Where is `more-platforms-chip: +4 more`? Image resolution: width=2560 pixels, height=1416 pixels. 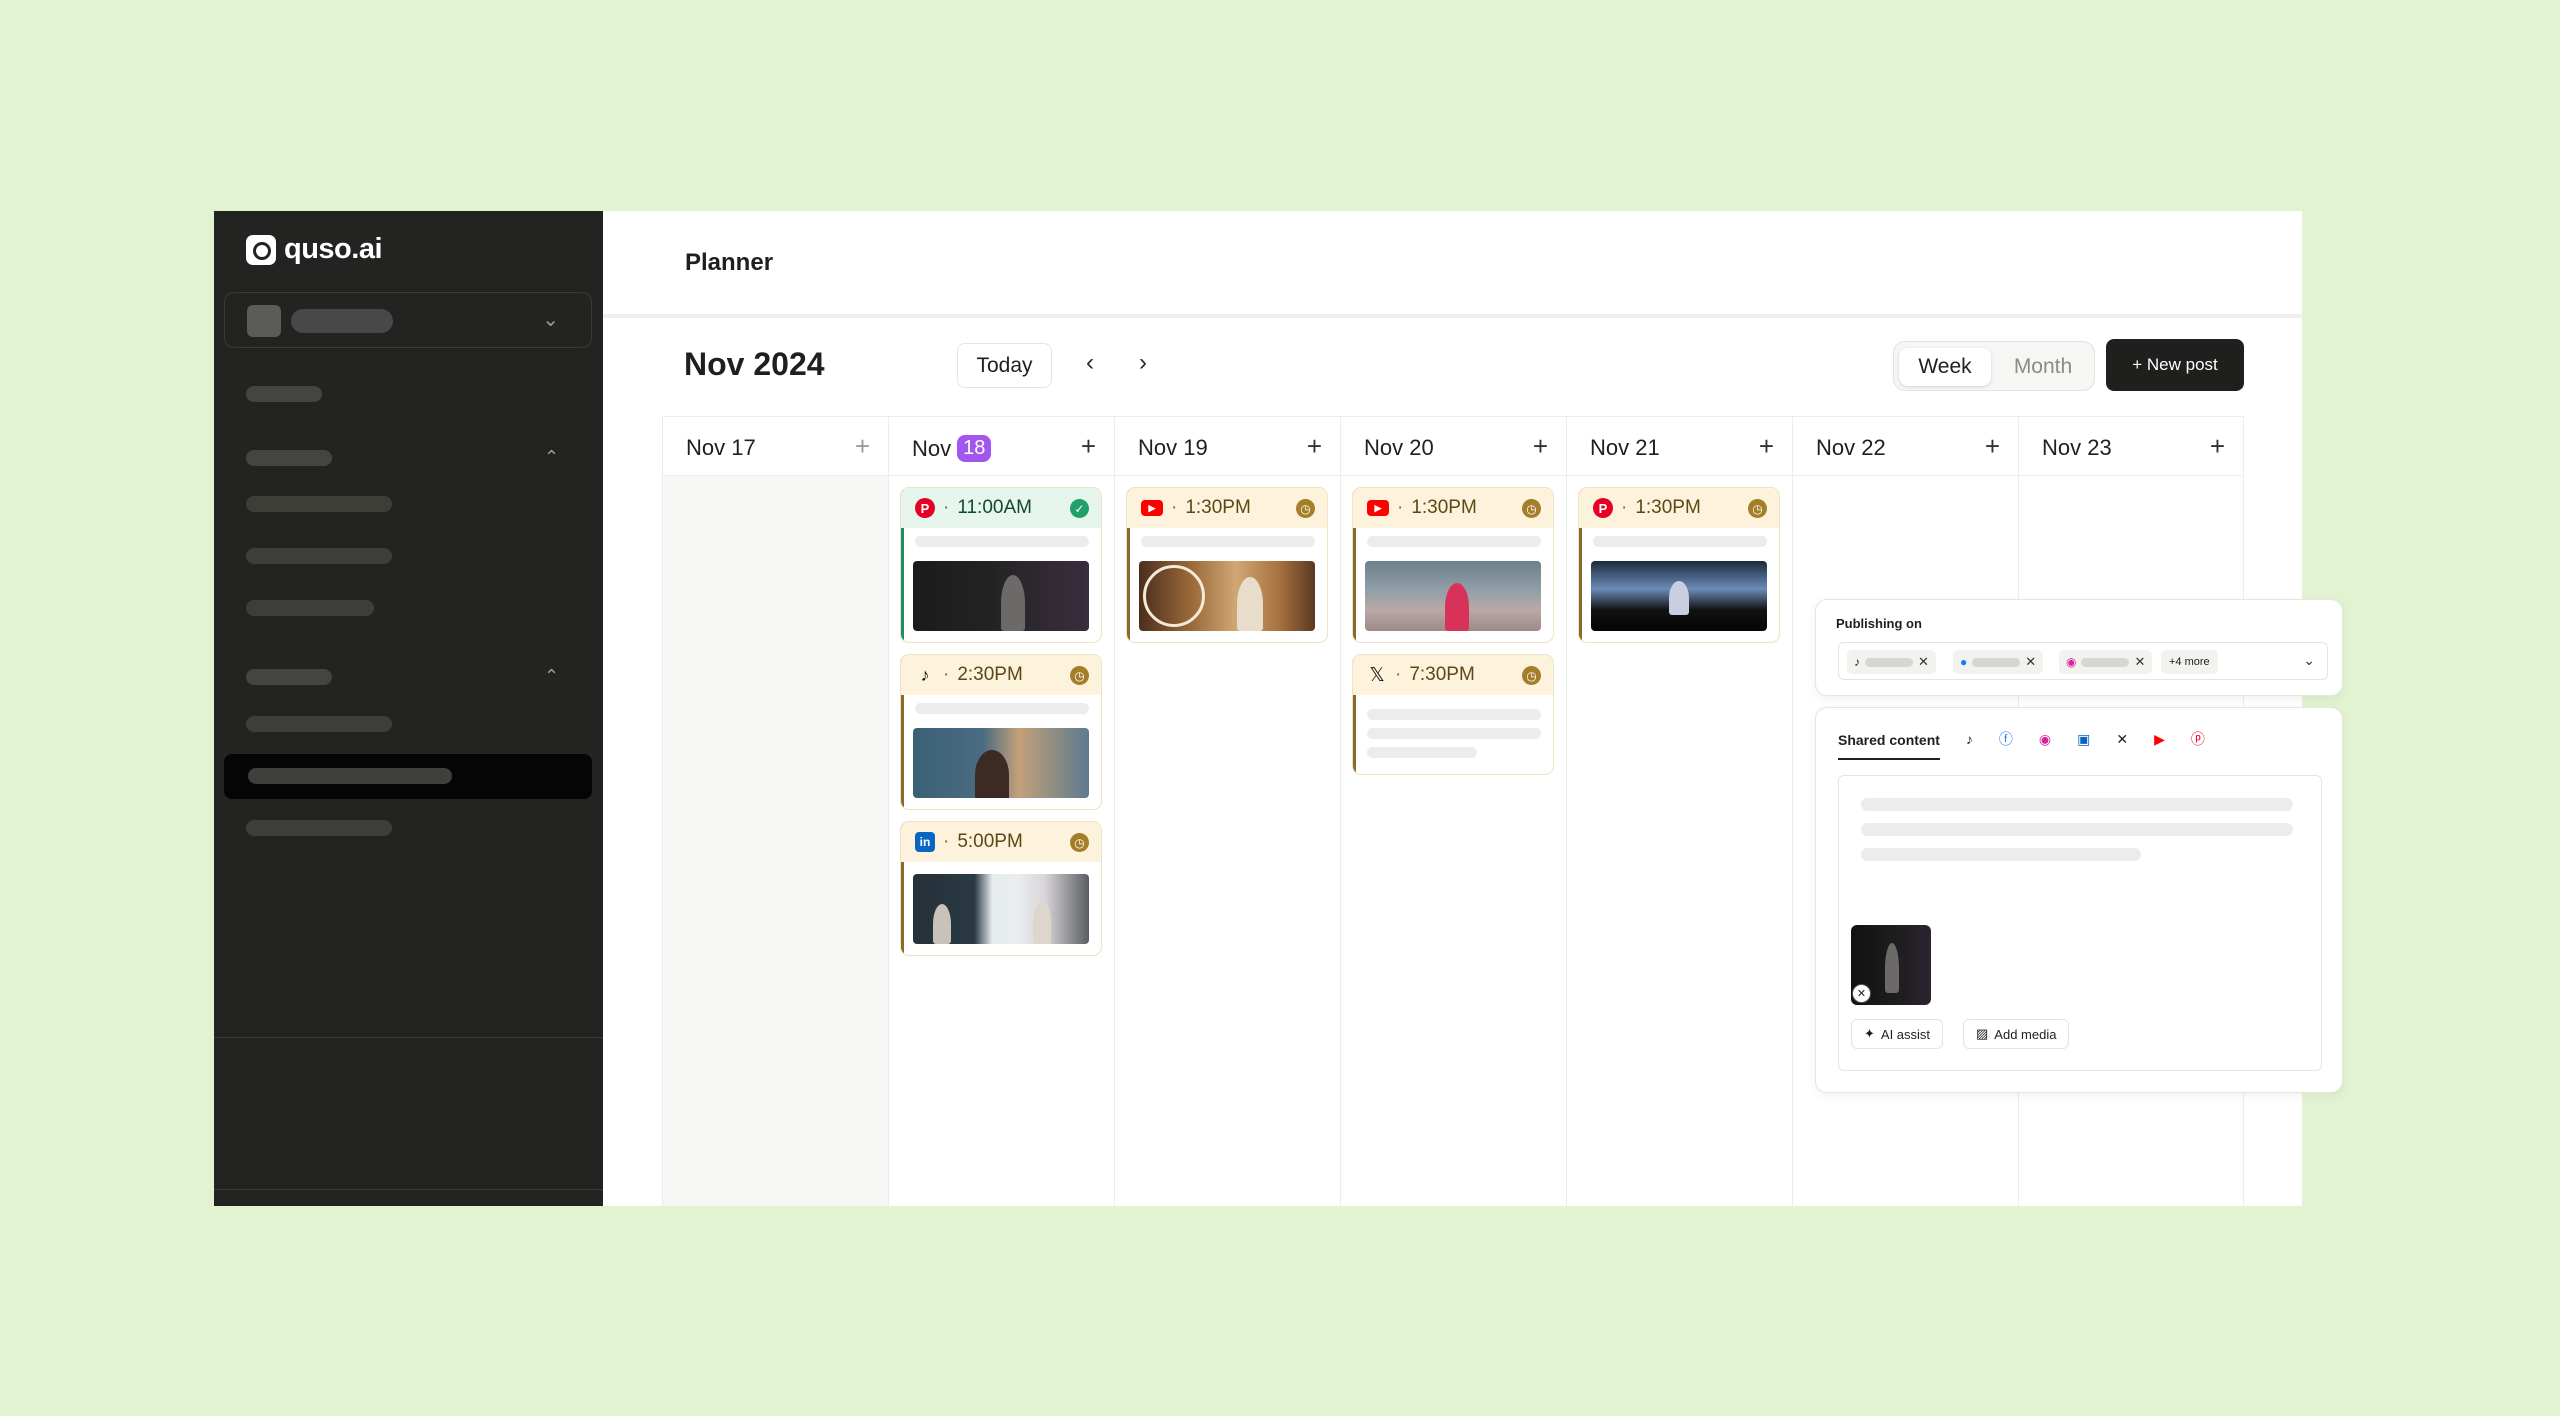 more-platforms-chip: +4 more is located at coordinates (2189, 662).